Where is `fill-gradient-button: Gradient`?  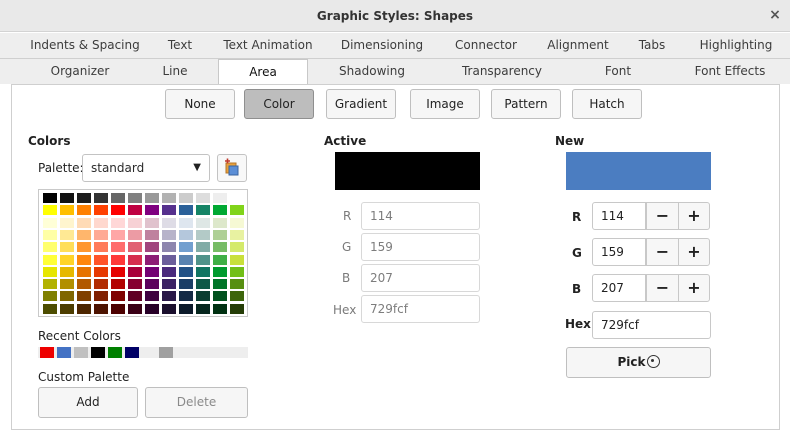 fill-gradient-button: Gradient is located at coordinates (361, 104).